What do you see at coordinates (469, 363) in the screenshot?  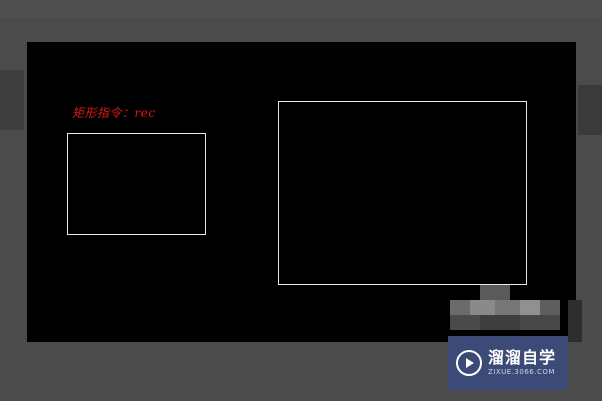 I see `play-logo-icon` at bounding box center [469, 363].